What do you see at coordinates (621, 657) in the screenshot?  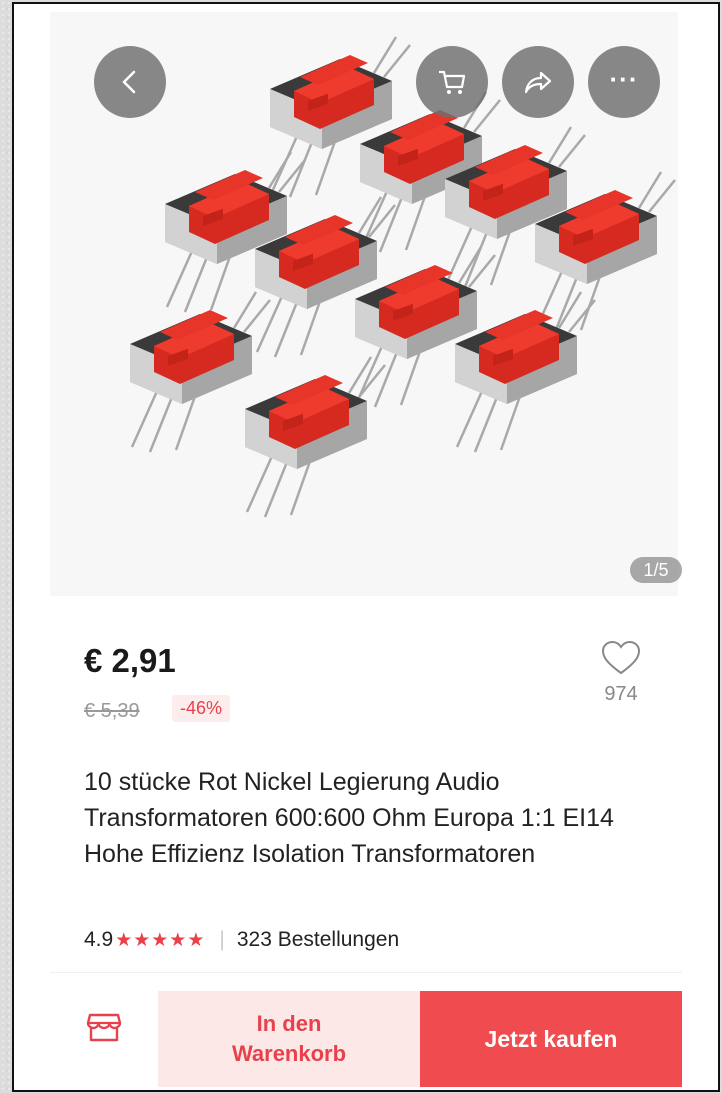 I see `heart-icon` at bounding box center [621, 657].